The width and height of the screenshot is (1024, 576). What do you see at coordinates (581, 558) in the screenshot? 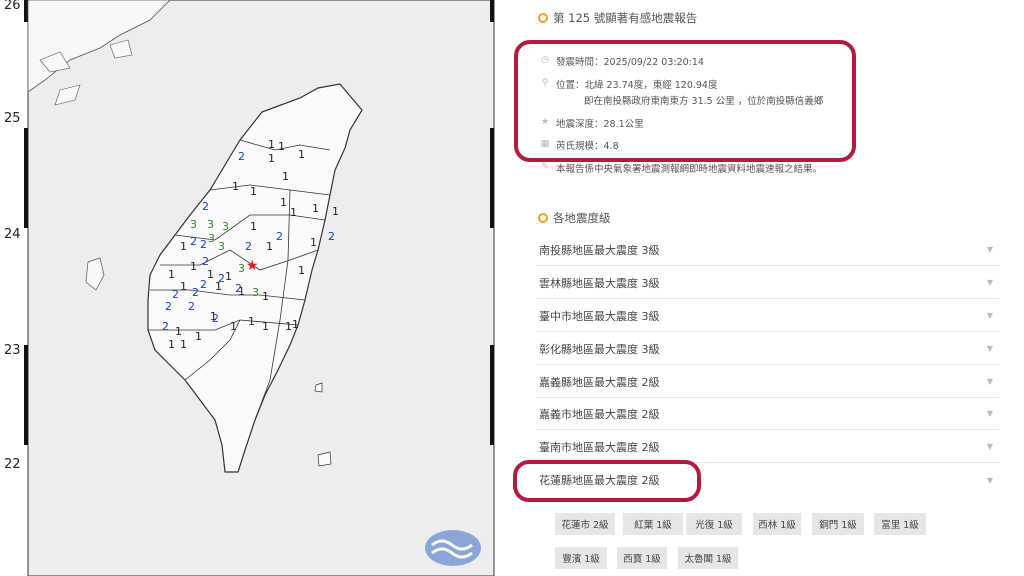
I see `station-chip: 豐濱 1級` at bounding box center [581, 558].